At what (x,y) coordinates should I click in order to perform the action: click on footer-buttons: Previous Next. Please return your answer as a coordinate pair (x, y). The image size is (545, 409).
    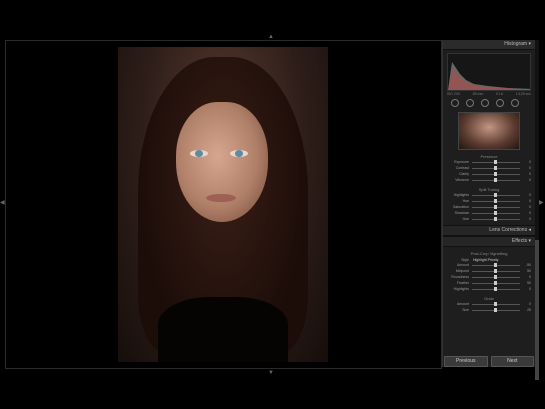
    Looking at the image, I should click on (489, 361).